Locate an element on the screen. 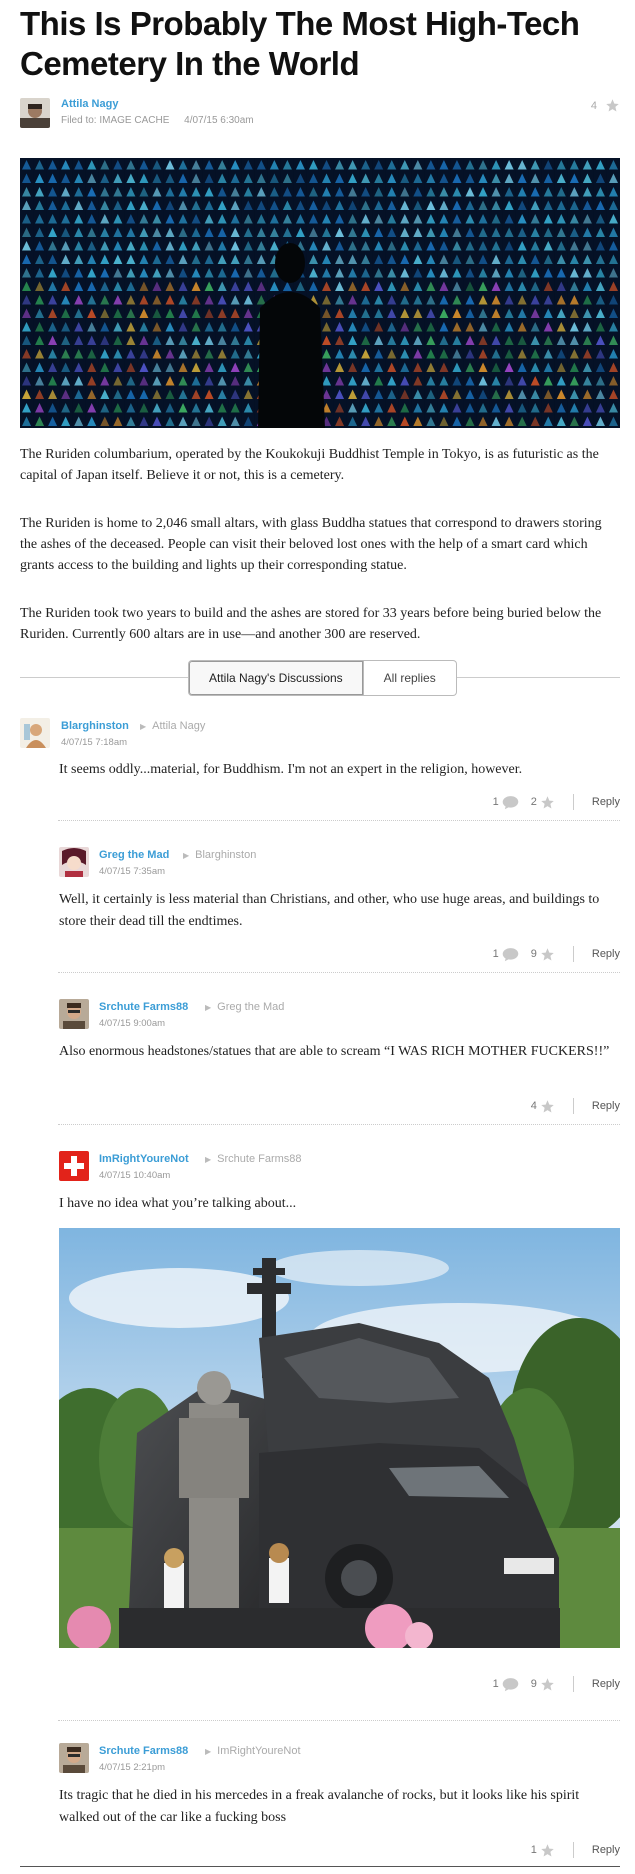 The image size is (635, 1874). reply-to-name: ImRightYoureNot is located at coordinates (259, 1751).